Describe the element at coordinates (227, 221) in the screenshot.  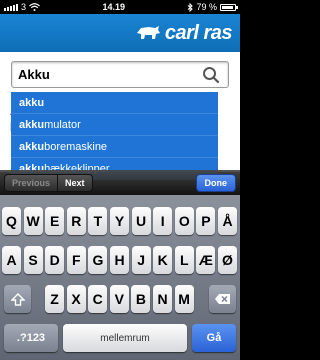
I see `key-å: Å` at that location.